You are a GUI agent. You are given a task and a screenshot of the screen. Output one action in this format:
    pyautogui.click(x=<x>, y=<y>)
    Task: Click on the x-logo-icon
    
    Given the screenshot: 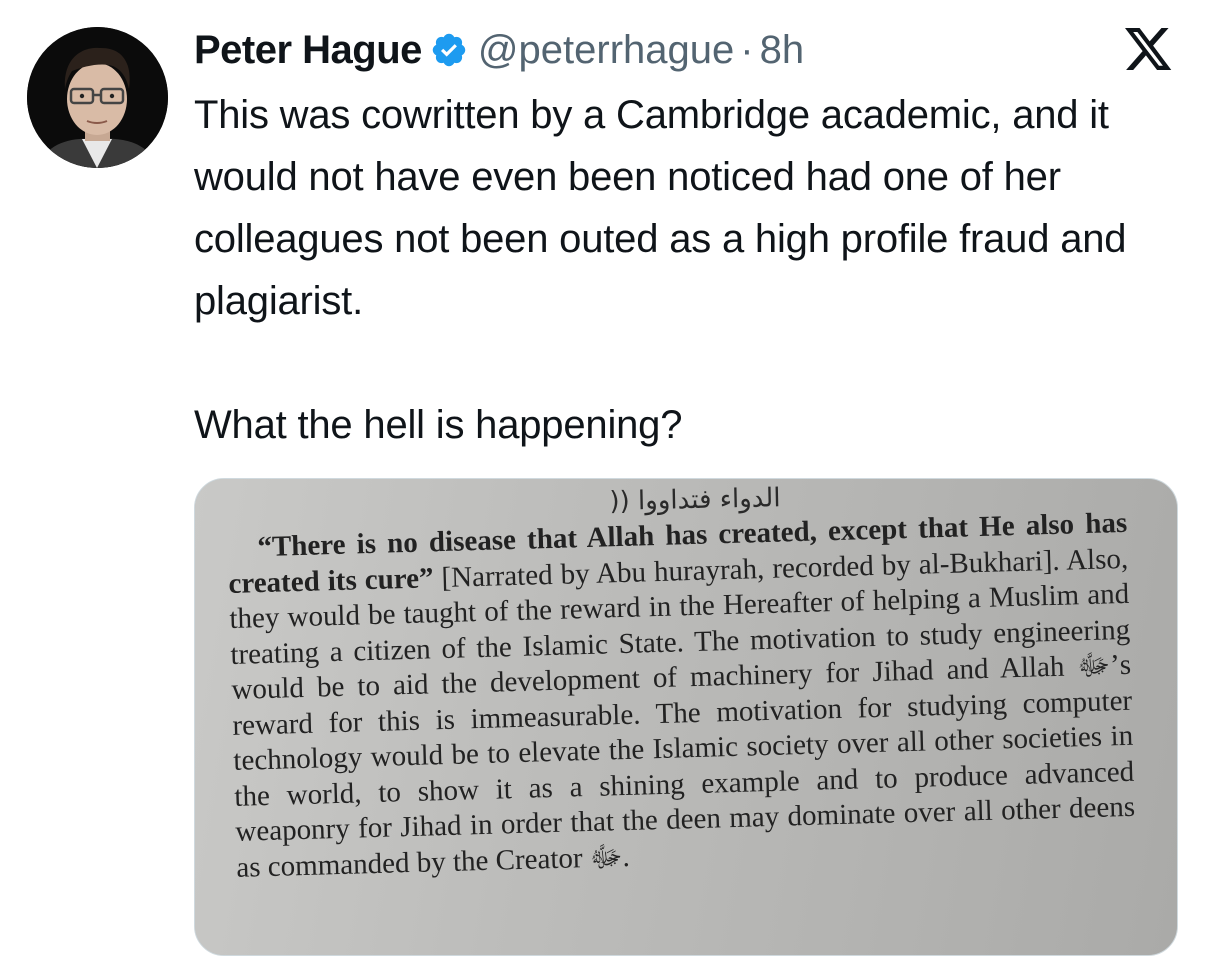 What is the action you would take?
    pyautogui.click(x=1149, y=50)
    